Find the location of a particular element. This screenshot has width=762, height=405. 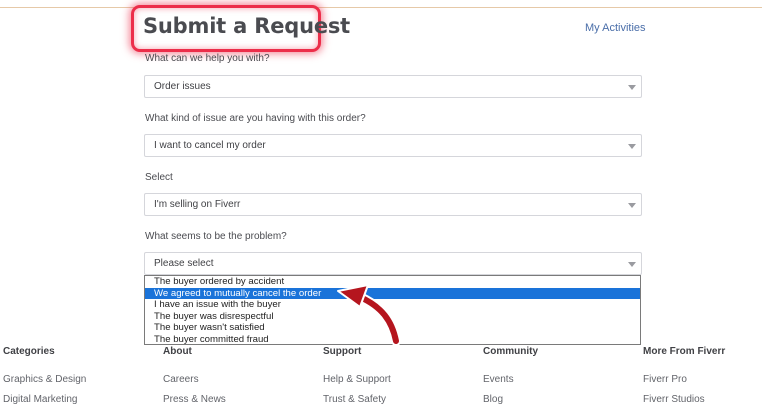

q2-select-value: I want to cancel my order is located at coordinates (210, 145).